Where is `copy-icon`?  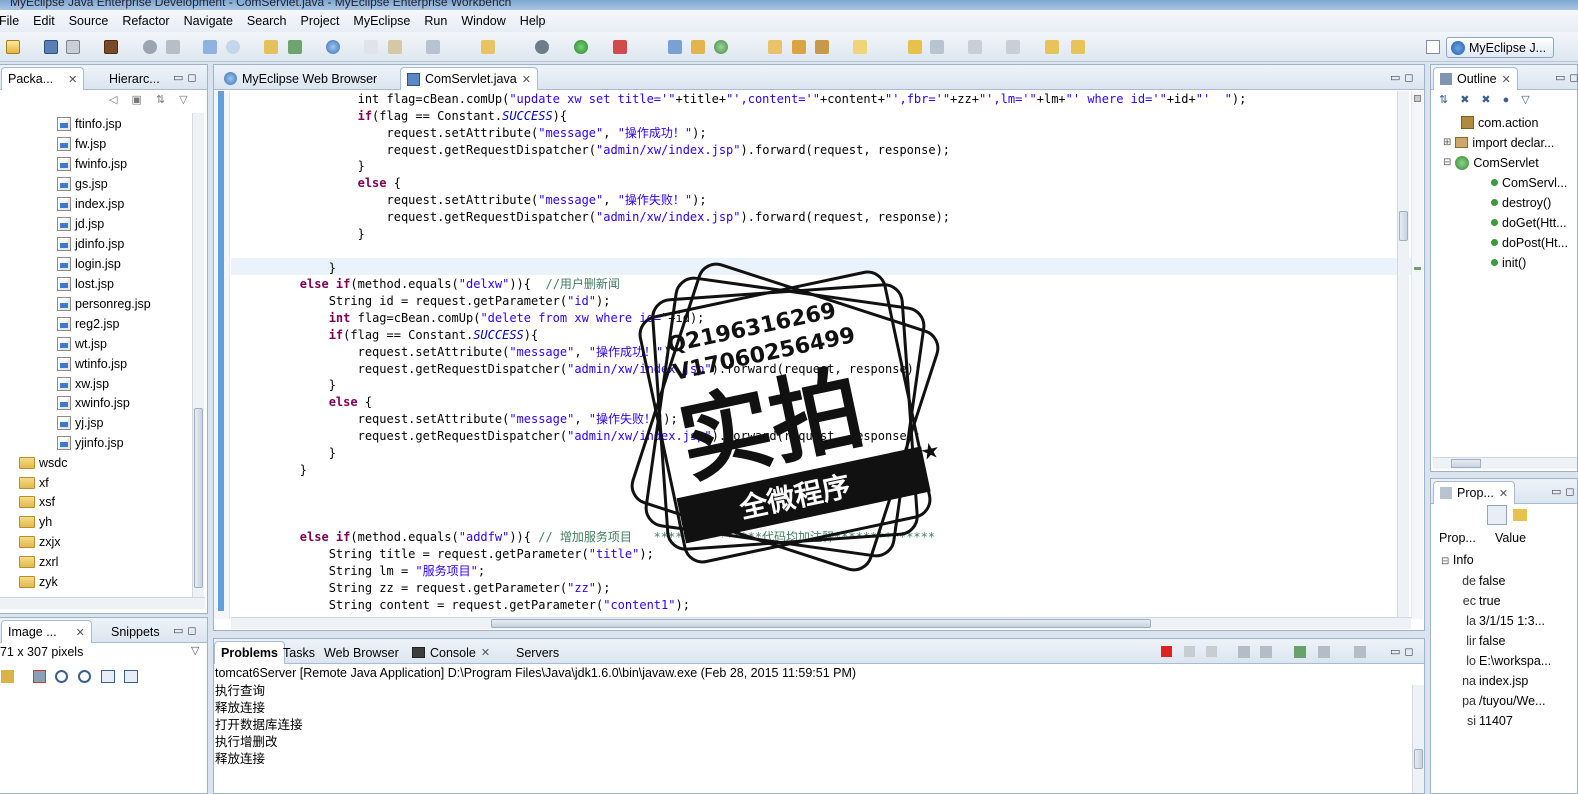 copy-icon is located at coordinates (371, 47).